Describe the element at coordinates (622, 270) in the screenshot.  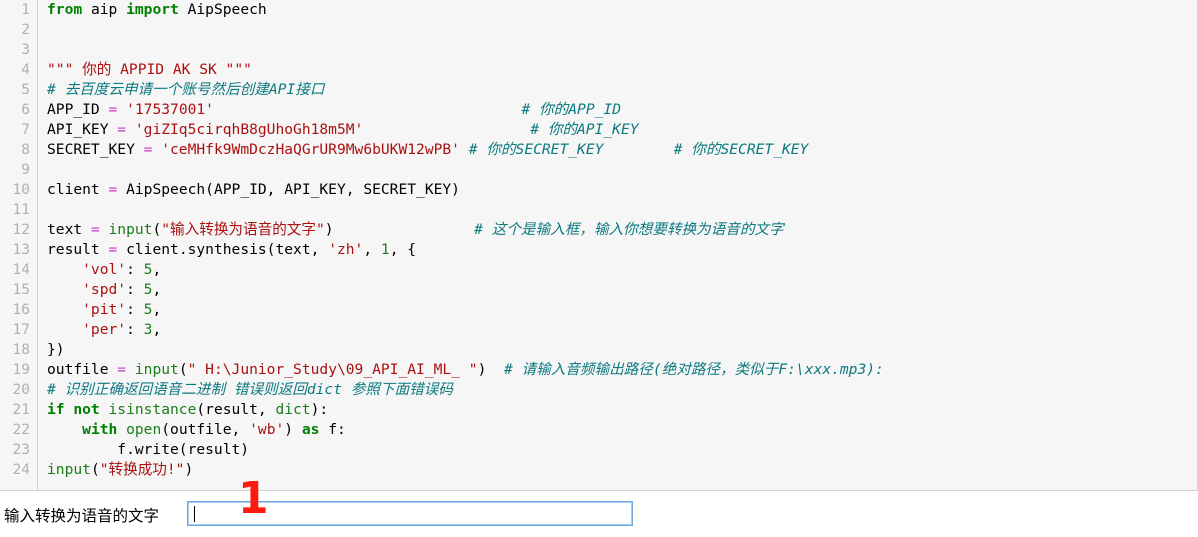
I see `code-line-14: 'vol': 5,` at that location.